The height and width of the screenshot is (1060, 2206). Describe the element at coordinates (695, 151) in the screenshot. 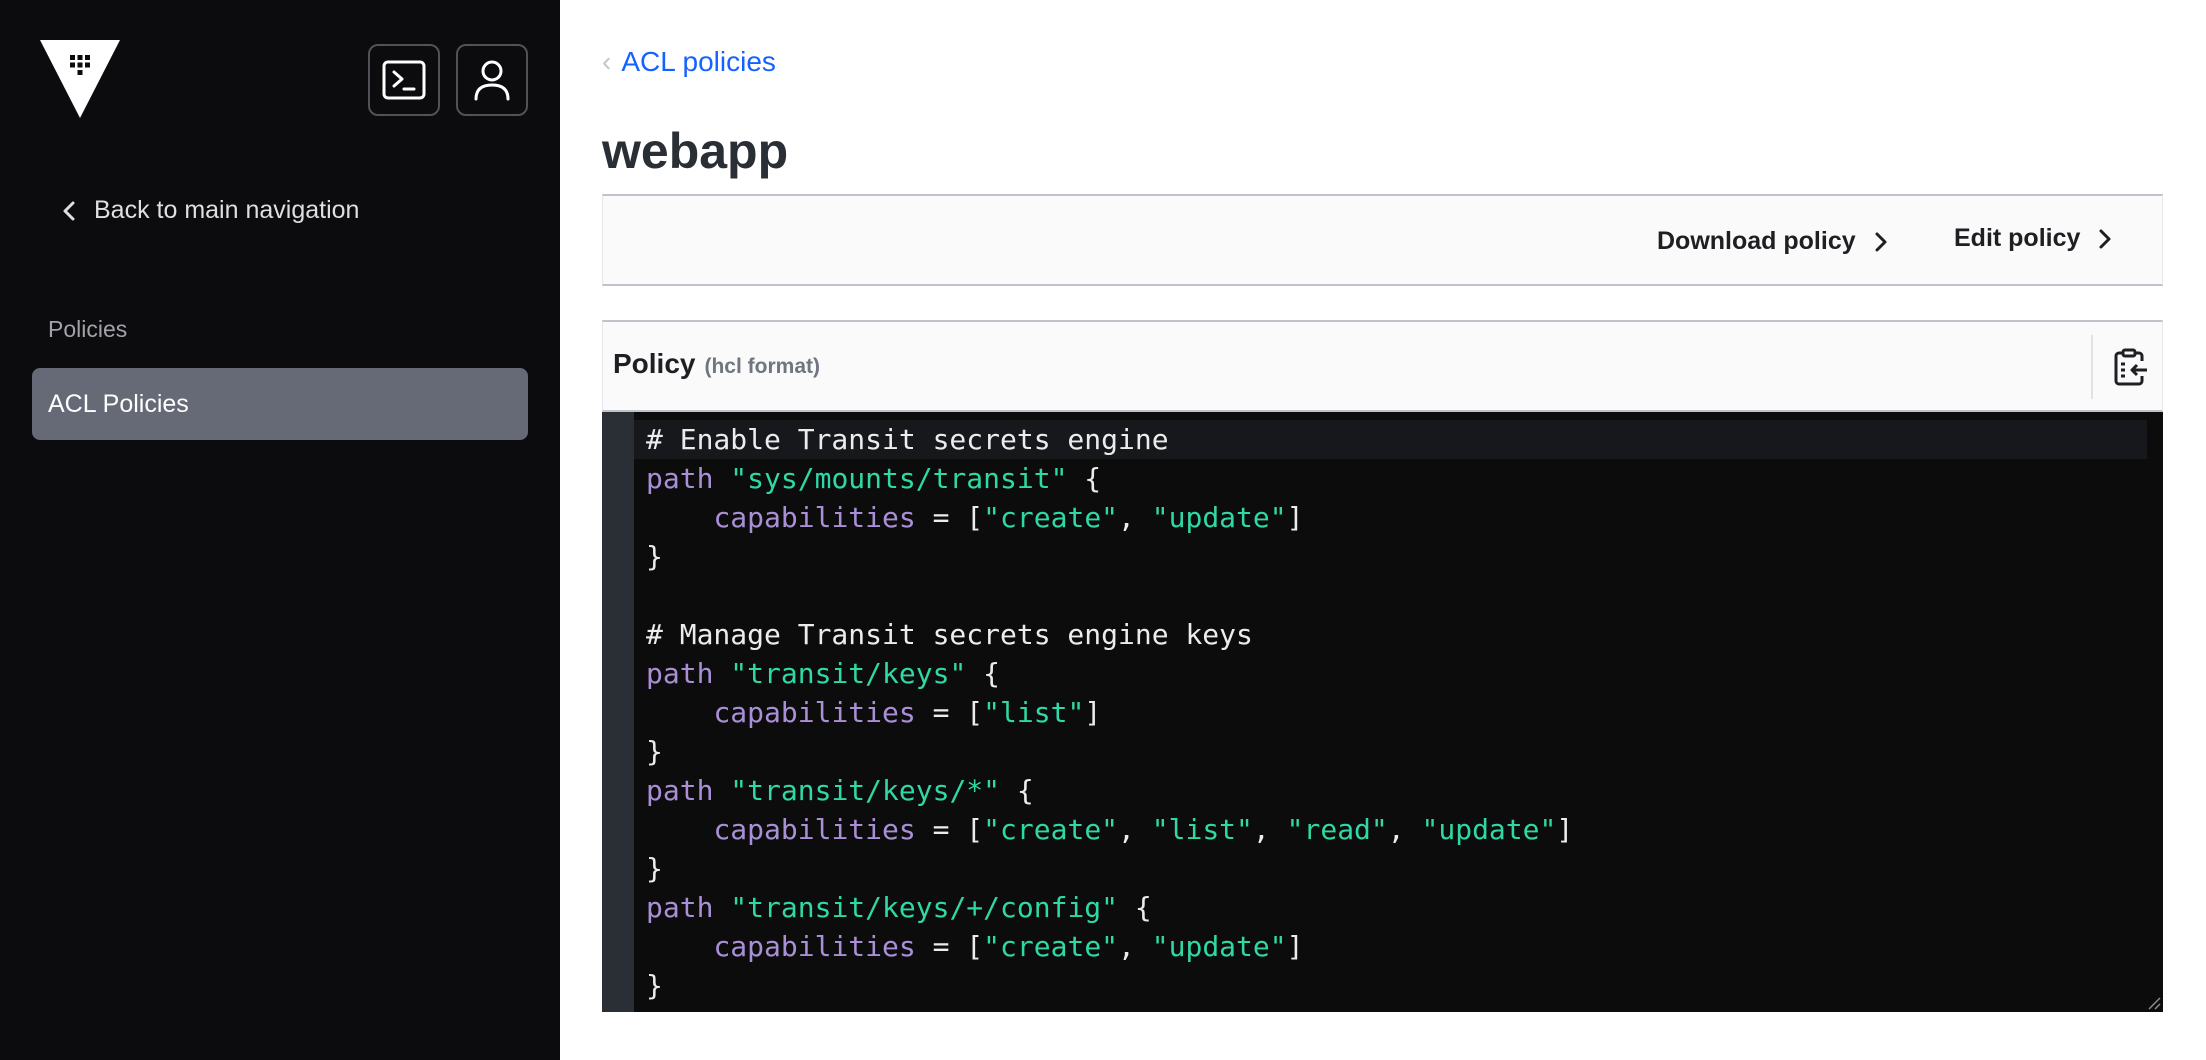

I see `page-title: webapp` at that location.